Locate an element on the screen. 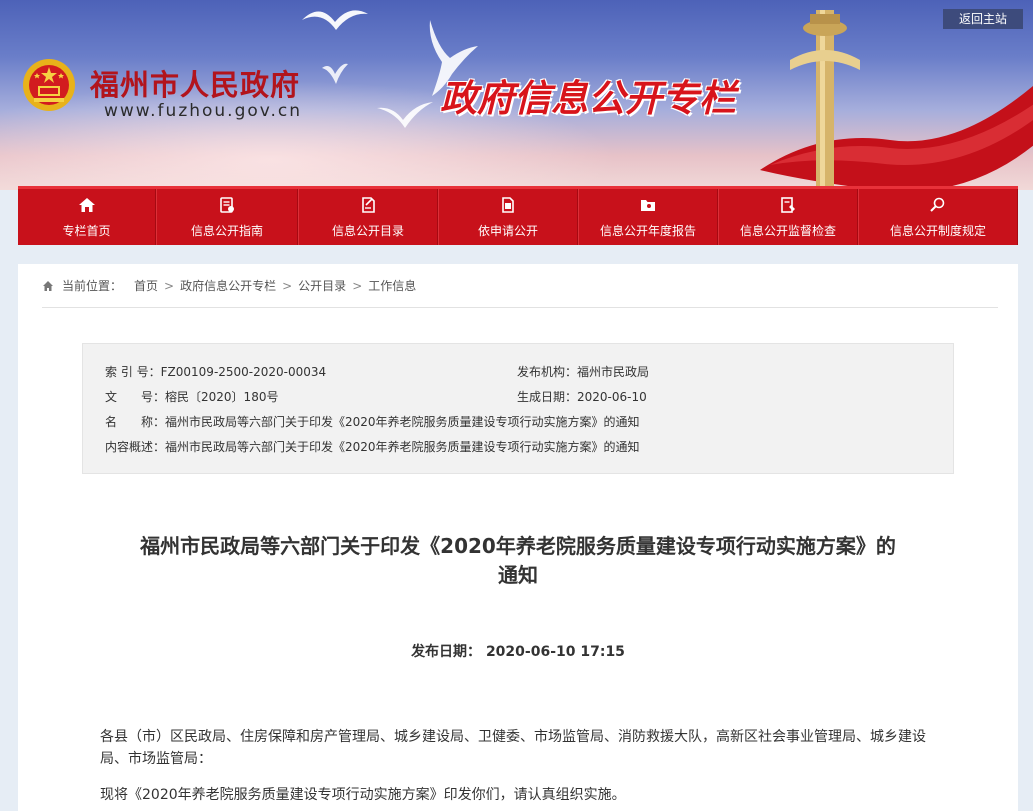 This screenshot has height=811, width=1033. catalog-icon is located at coordinates (368, 204).